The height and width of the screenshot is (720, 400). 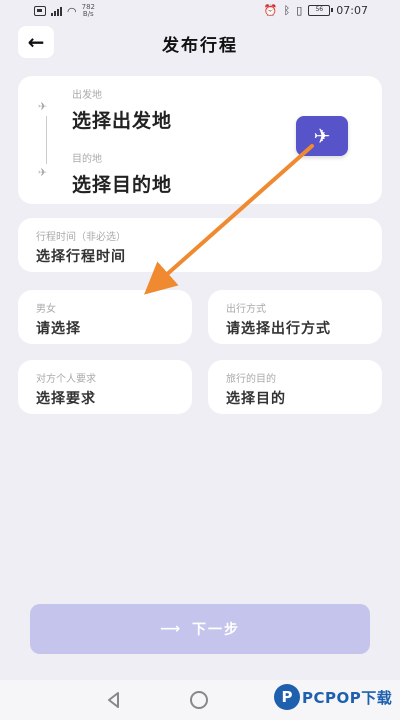 What do you see at coordinates (81, 256) in the screenshot?
I see `time-select: 选择行程时间` at bounding box center [81, 256].